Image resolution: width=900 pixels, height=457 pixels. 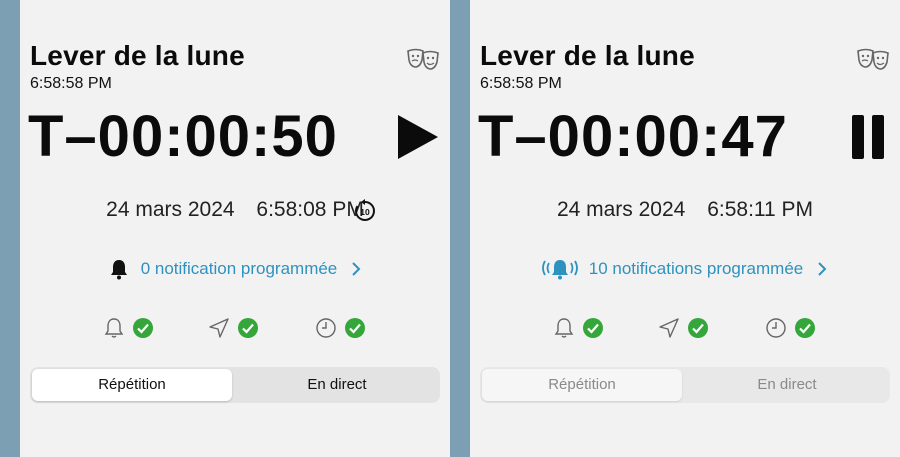 I want to click on pause-icon, so click(x=868, y=137).